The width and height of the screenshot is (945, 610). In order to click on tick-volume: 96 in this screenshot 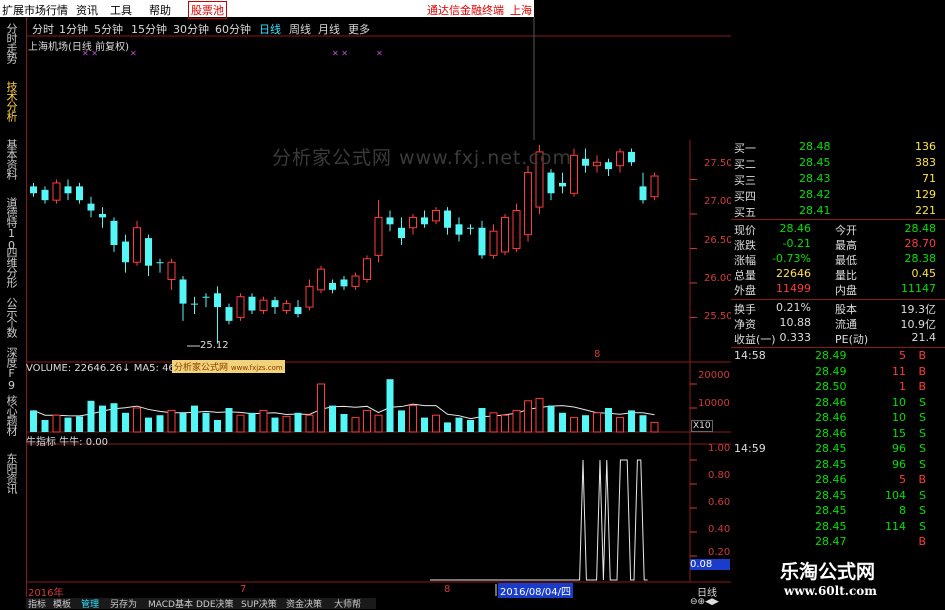, I will do `click(899, 464)`.